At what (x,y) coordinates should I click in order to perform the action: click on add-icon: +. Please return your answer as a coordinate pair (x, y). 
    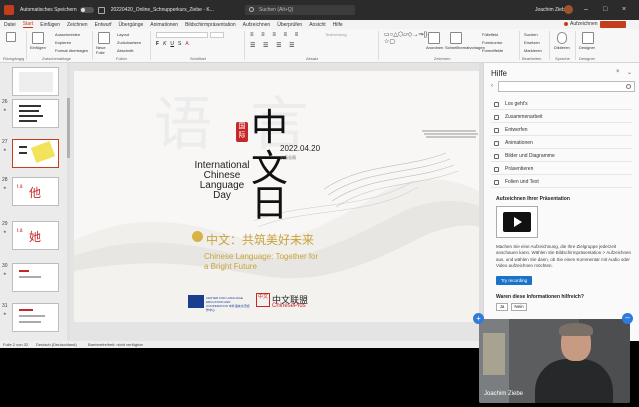
    Looking at the image, I should click on (478, 318).